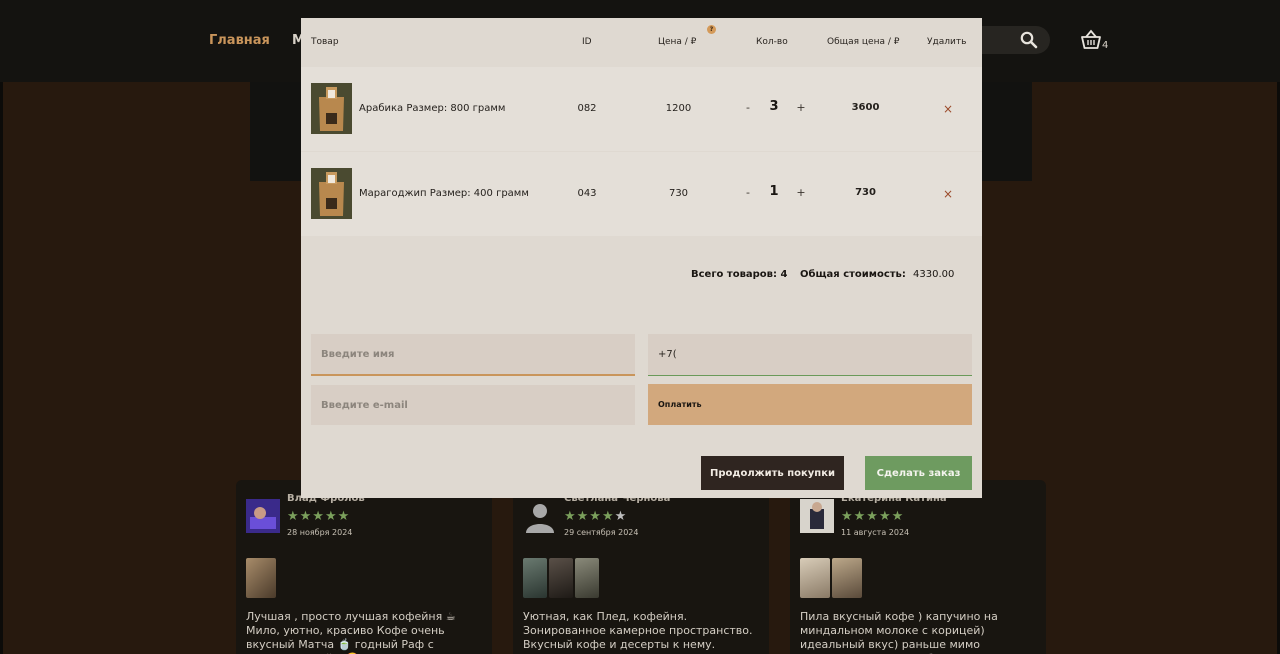 The height and width of the screenshot is (654, 1280). Describe the element at coordinates (810, 355) in the screenshot. I see `phone-input` at that location.